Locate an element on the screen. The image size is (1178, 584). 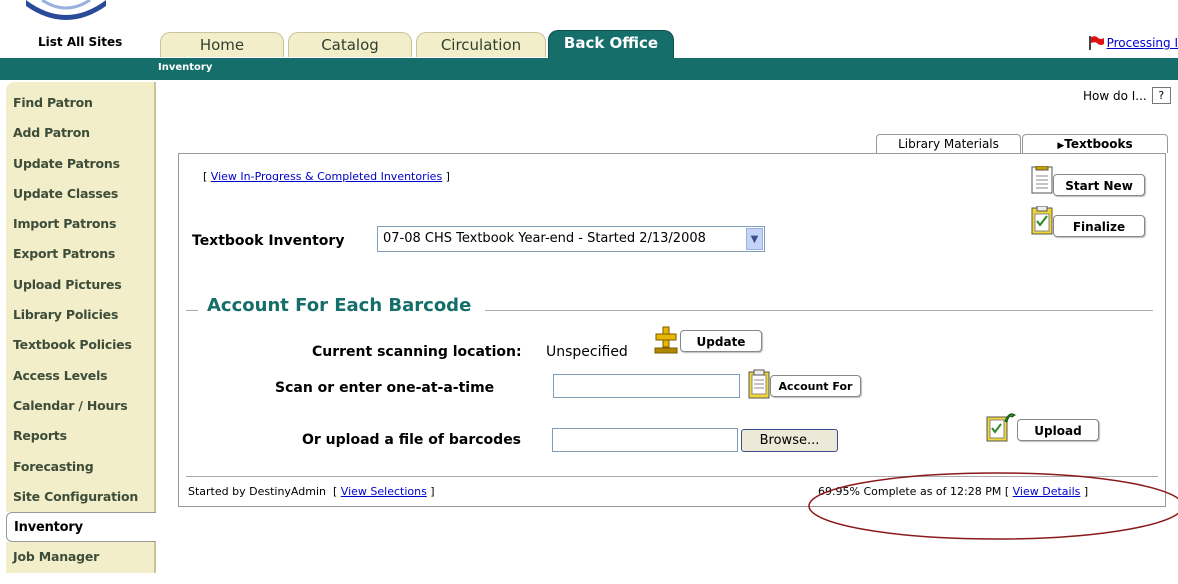
subtab-textbooks-label: Textbooks is located at coordinates (1098, 144).